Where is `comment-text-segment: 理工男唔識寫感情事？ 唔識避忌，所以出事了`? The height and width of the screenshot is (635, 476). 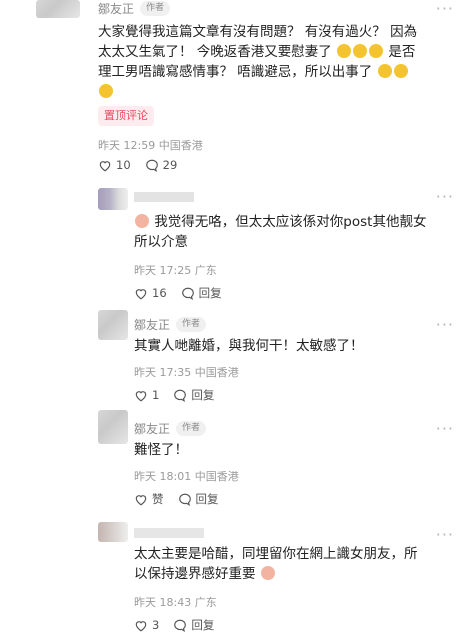 comment-text-segment: 理工男唔識寫感情事？ 唔識避忌，所以出事了 is located at coordinates (235, 72).